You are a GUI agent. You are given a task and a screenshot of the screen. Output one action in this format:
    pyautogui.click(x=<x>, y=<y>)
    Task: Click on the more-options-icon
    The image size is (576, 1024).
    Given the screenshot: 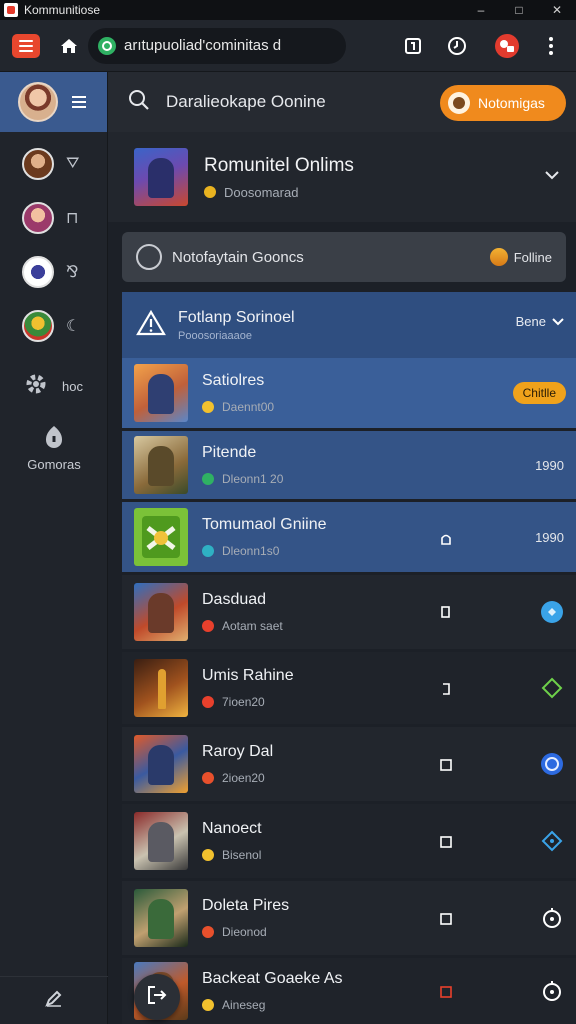 What is the action you would take?
    pyautogui.click(x=551, y=46)
    